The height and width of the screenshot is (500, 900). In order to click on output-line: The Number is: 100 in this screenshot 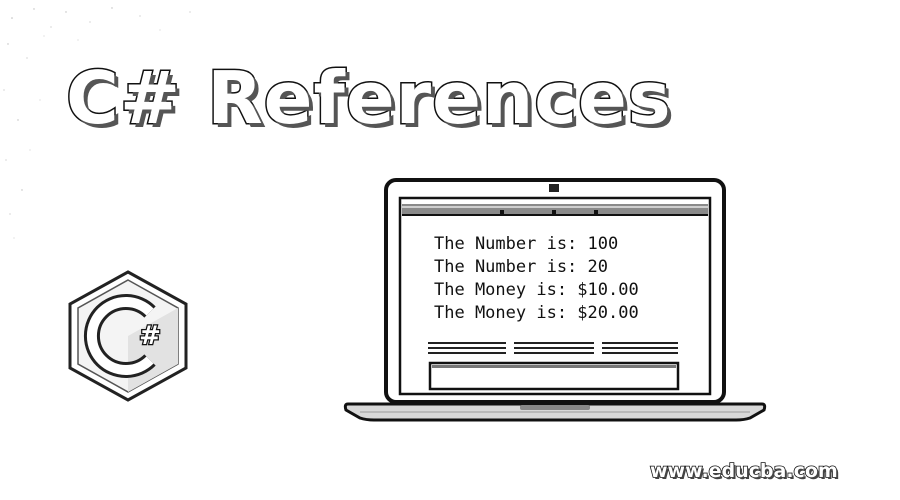, I will do `click(526, 244)`.